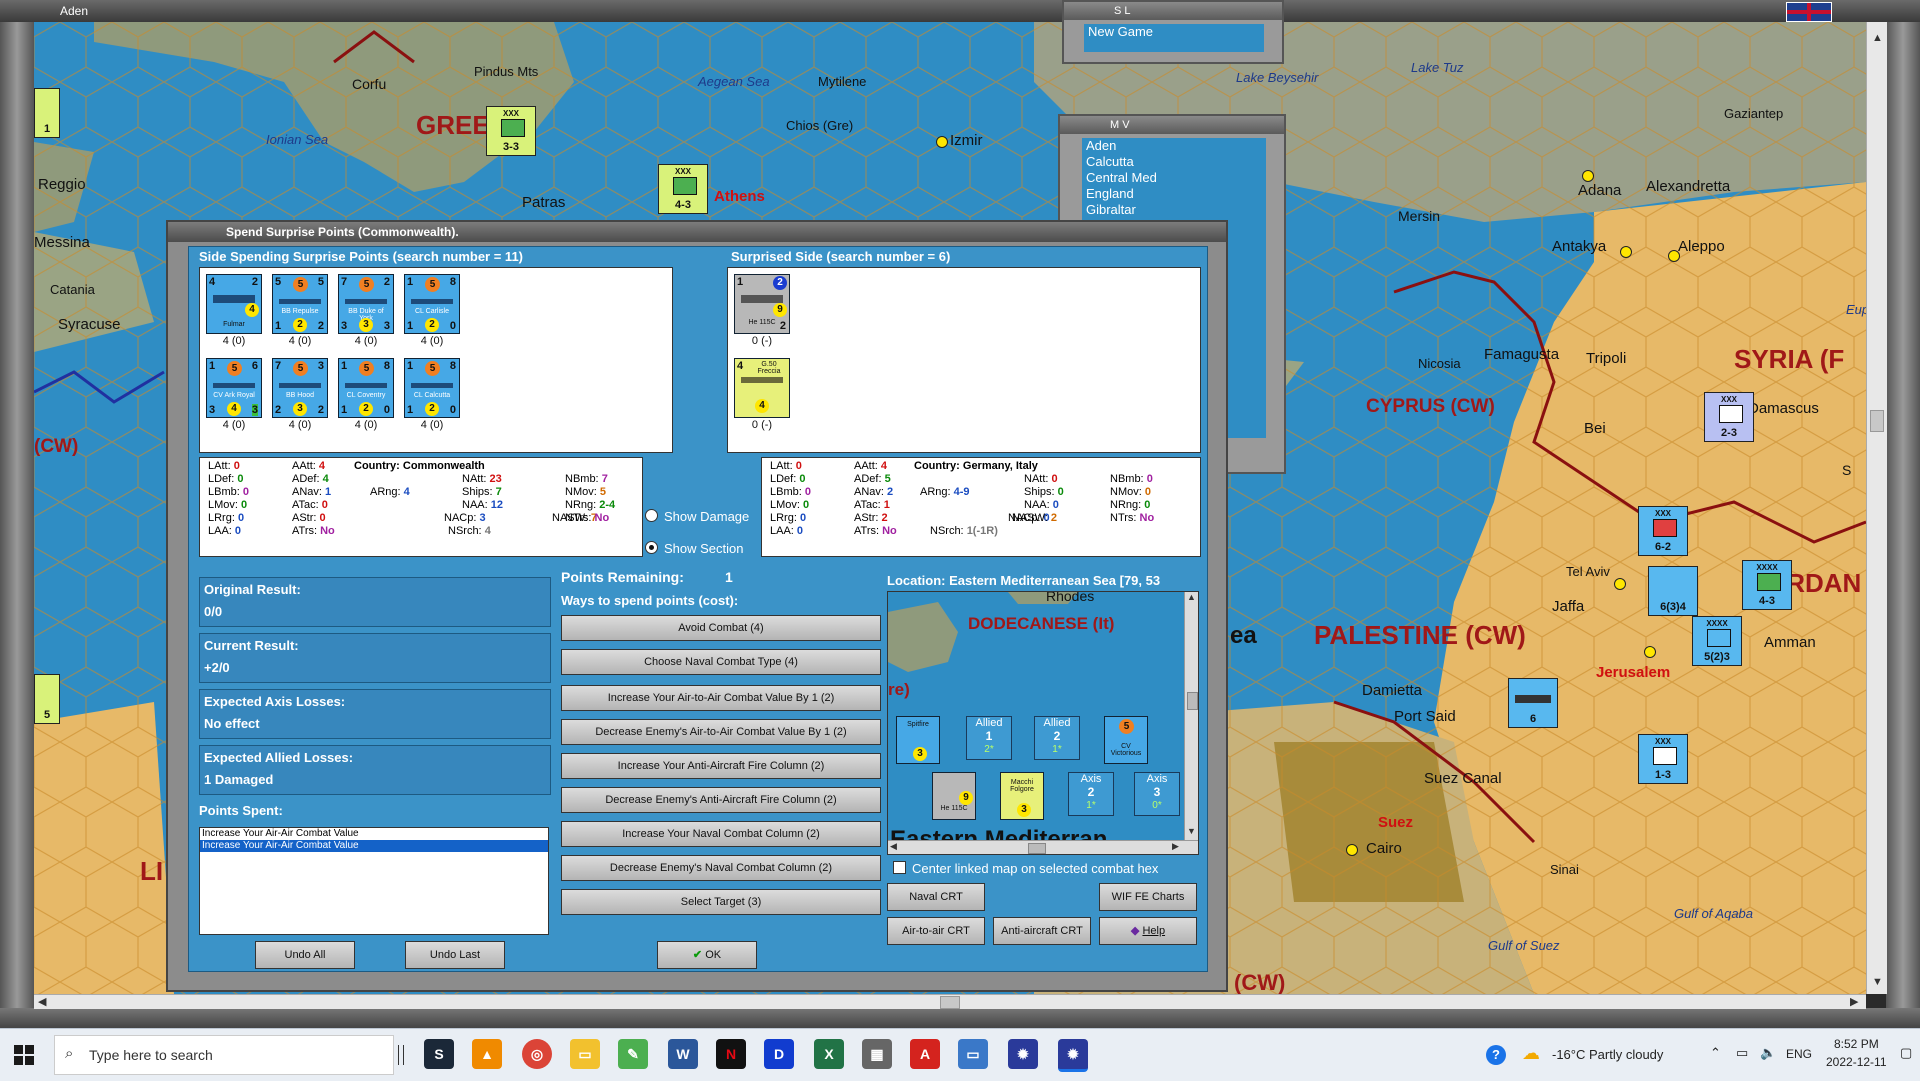 This screenshot has height=1081, width=1920. I want to click on show-damage-radio: Show Damage, so click(697, 516).